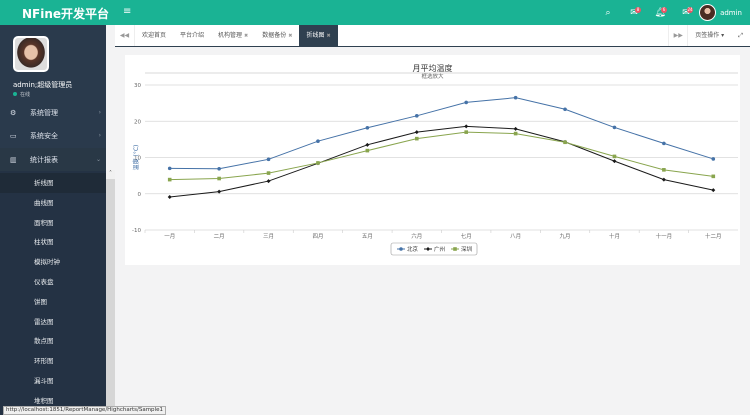 The image size is (750, 415). Describe the element at coordinates (660, 12) in the screenshot. I see `bell-icon: 🔔︎ 6` at that location.